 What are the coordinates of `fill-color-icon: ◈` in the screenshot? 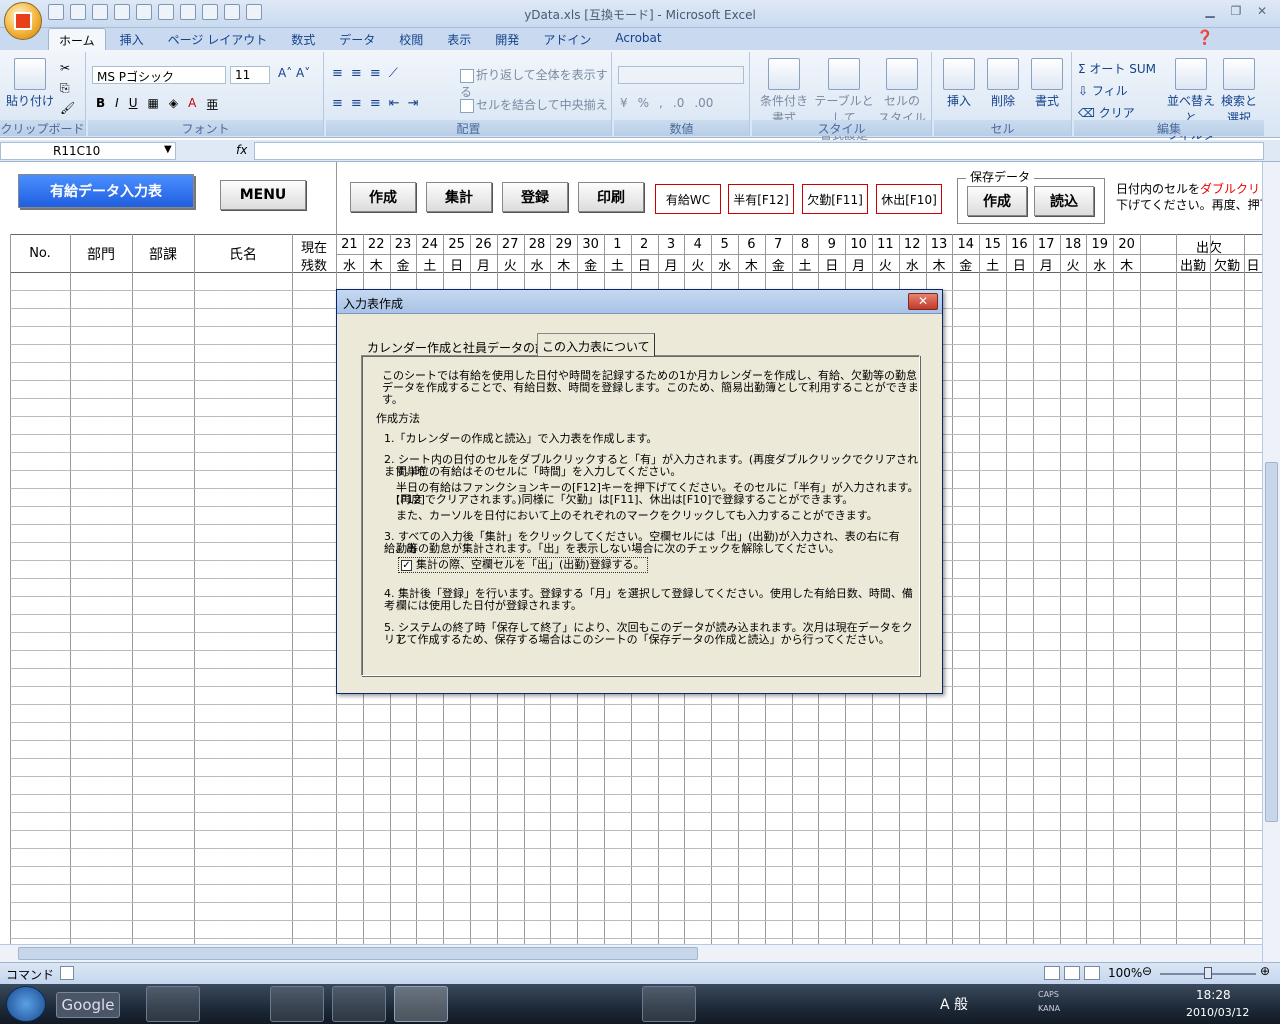 It's located at (173, 104).